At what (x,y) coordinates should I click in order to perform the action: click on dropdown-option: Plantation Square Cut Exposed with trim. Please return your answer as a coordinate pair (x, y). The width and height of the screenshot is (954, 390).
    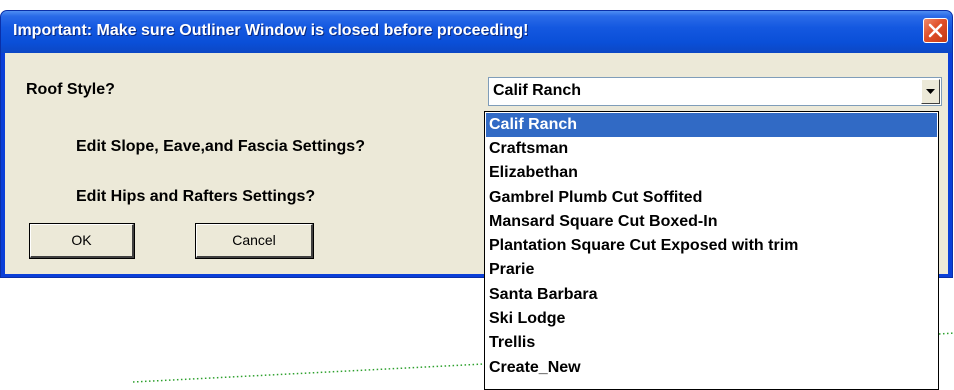
    Looking at the image, I should click on (711, 246).